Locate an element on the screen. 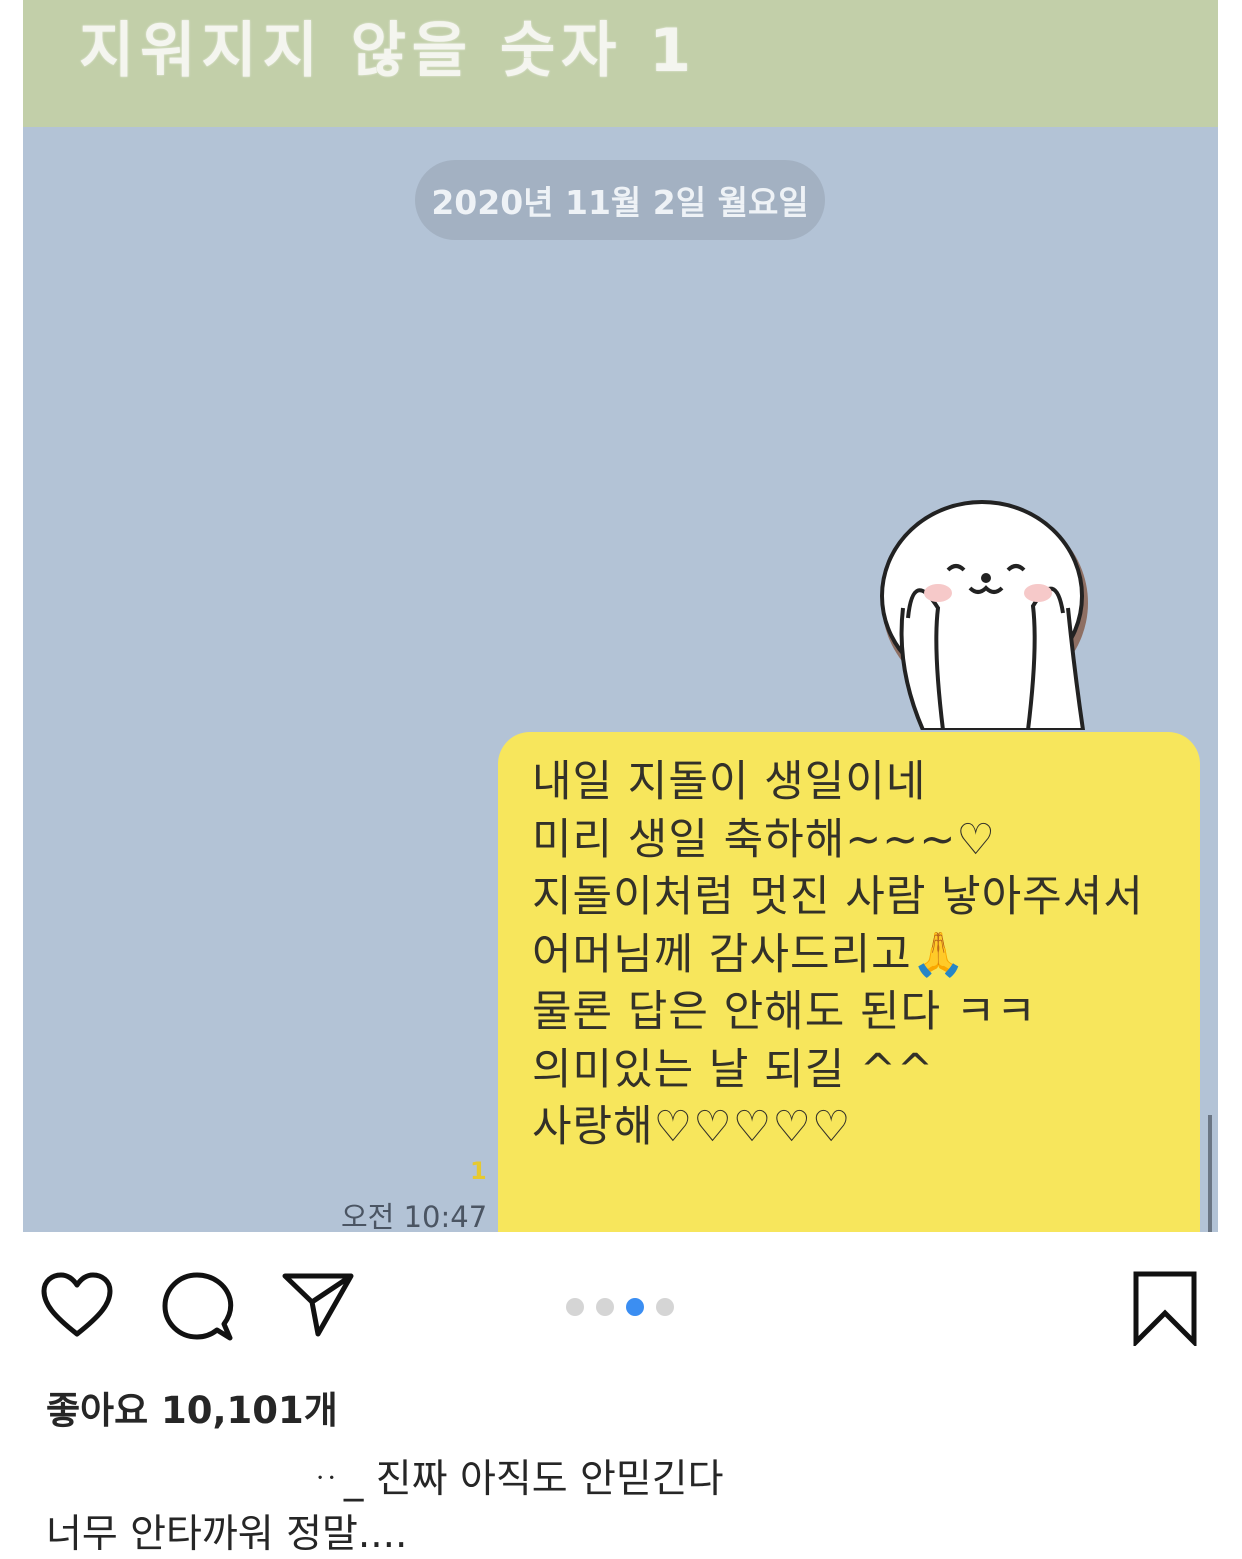  message-line: 지돌이처럼 멋진 사람 낳아주셔서 is located at coordinates (838, 897).